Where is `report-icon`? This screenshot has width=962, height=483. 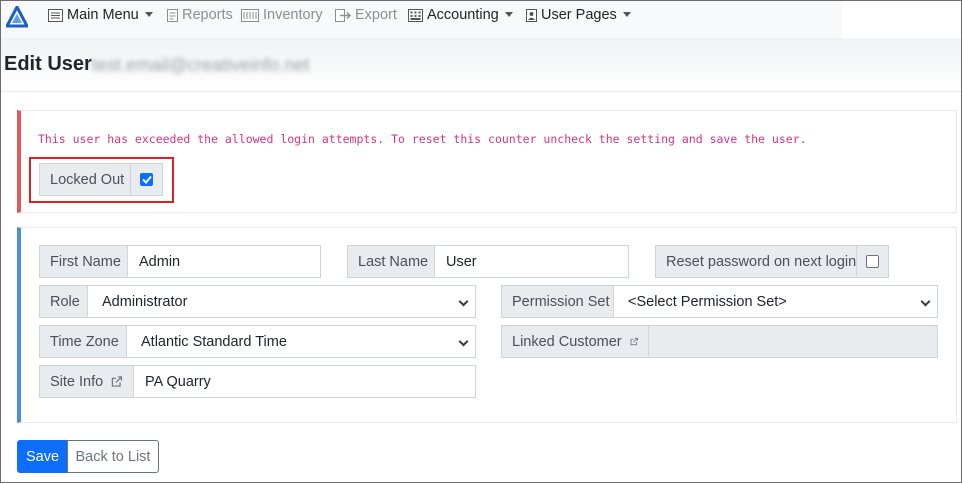
report-icon is located at coordinates (172, 15).